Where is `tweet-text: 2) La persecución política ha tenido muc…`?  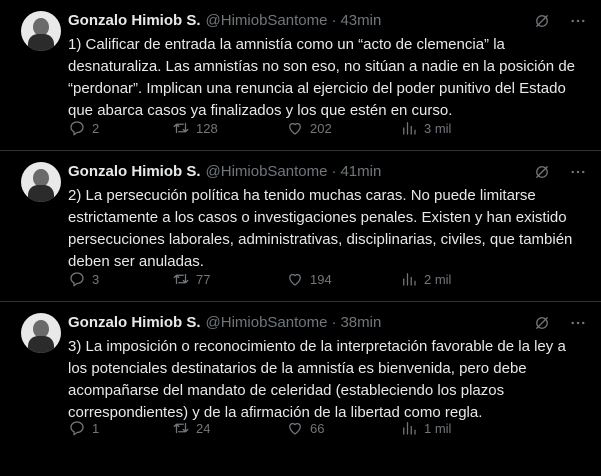
tweet-text: 2) La persecución política ha tenido muc… is located at coordinates (320, 228).